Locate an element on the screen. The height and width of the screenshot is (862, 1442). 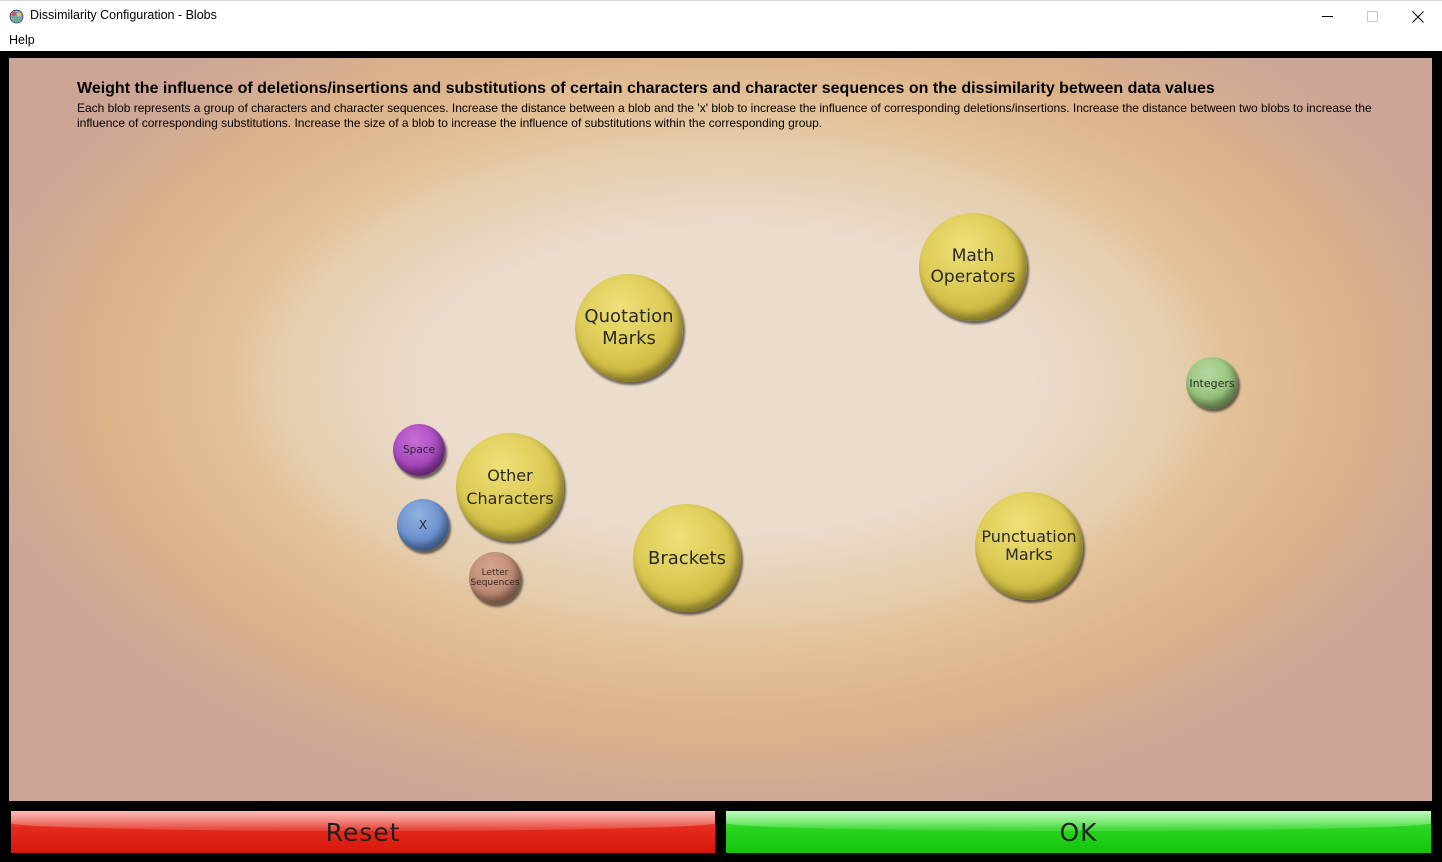
blob-quotation-marks: Quotation Marks is located at coordinates (629, 328).